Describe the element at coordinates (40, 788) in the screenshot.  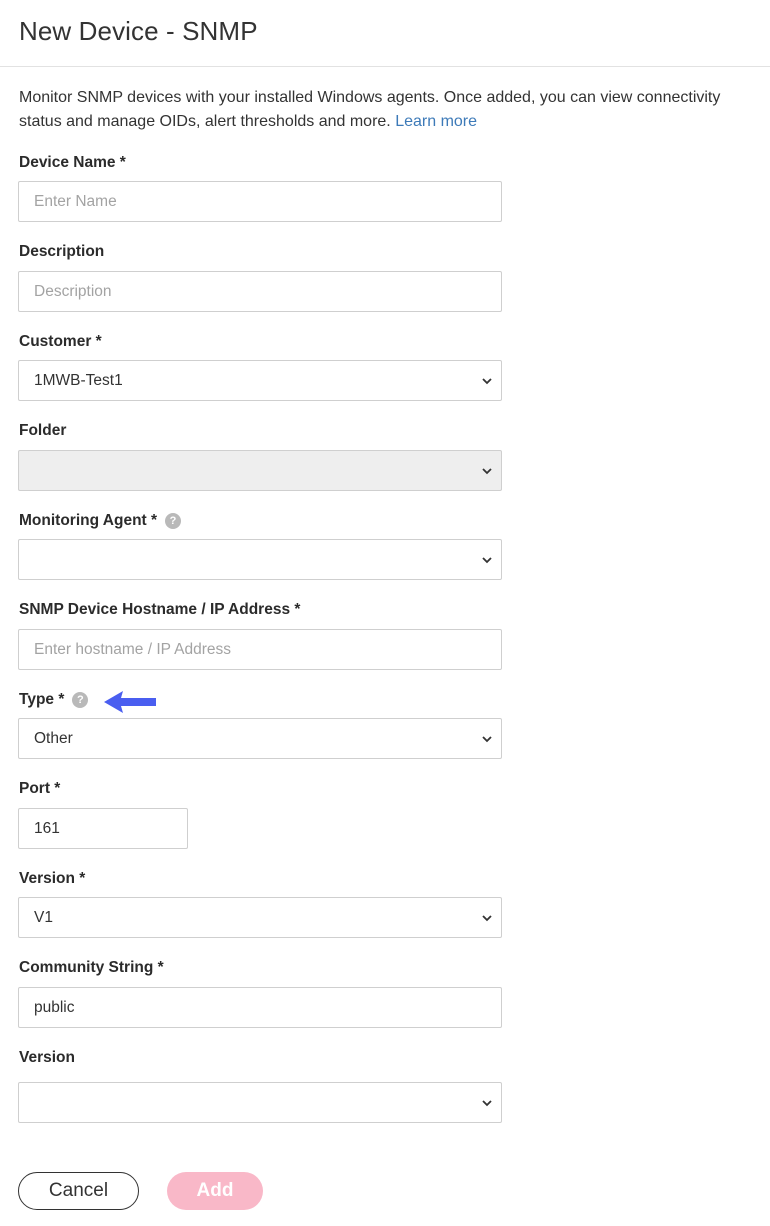
I see `port-label: Port *` at that location.